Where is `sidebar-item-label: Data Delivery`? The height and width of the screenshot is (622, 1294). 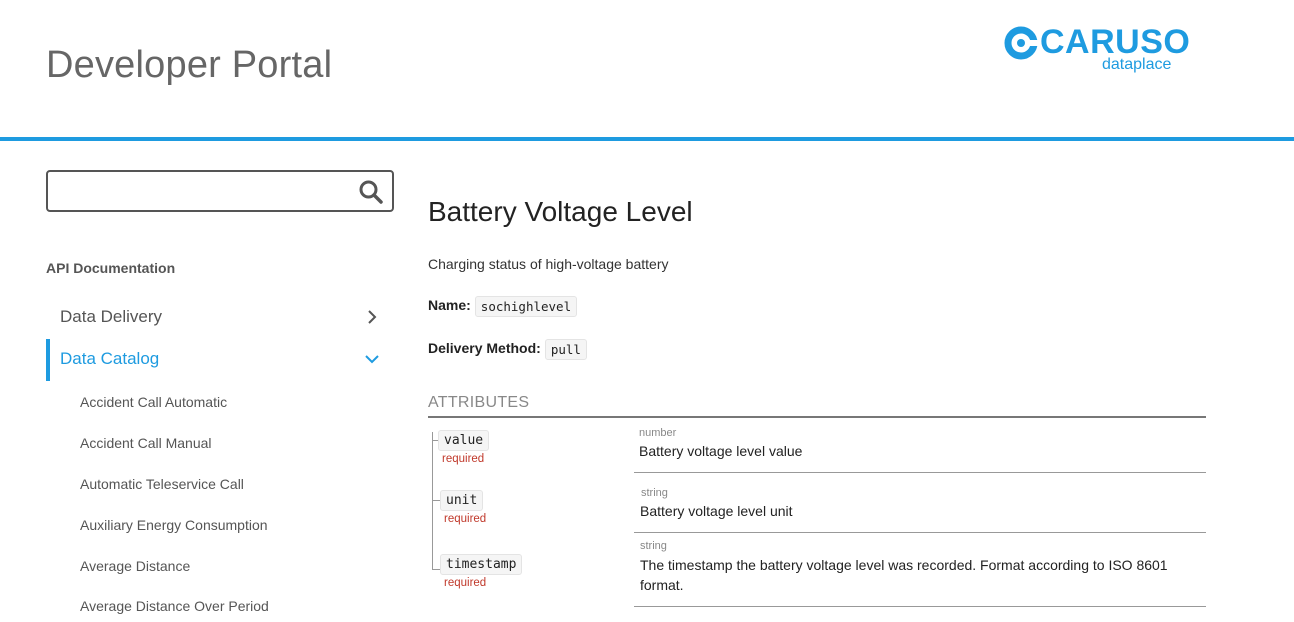 sidebar-item-label: Data Delivery is located at coordinates (111, 316).